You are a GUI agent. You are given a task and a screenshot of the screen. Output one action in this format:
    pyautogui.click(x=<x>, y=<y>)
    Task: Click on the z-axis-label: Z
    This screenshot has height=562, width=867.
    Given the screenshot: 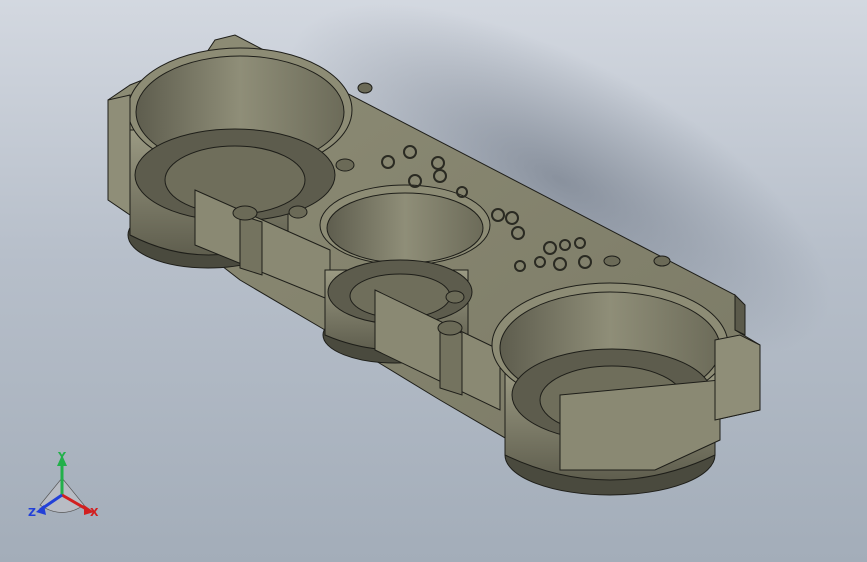 What is the action you would take?
    pyautogui.click(x=32, y=512)
    